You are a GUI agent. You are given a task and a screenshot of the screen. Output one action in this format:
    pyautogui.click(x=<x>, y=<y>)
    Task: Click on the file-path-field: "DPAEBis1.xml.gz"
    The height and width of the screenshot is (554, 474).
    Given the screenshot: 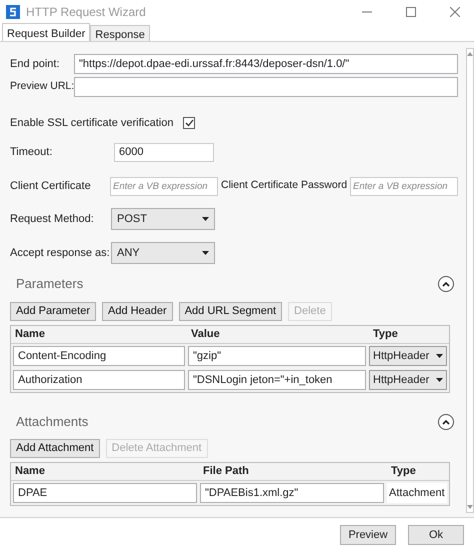 What is the action you would take?
    pyautogui.click(x=292, y=493)
    